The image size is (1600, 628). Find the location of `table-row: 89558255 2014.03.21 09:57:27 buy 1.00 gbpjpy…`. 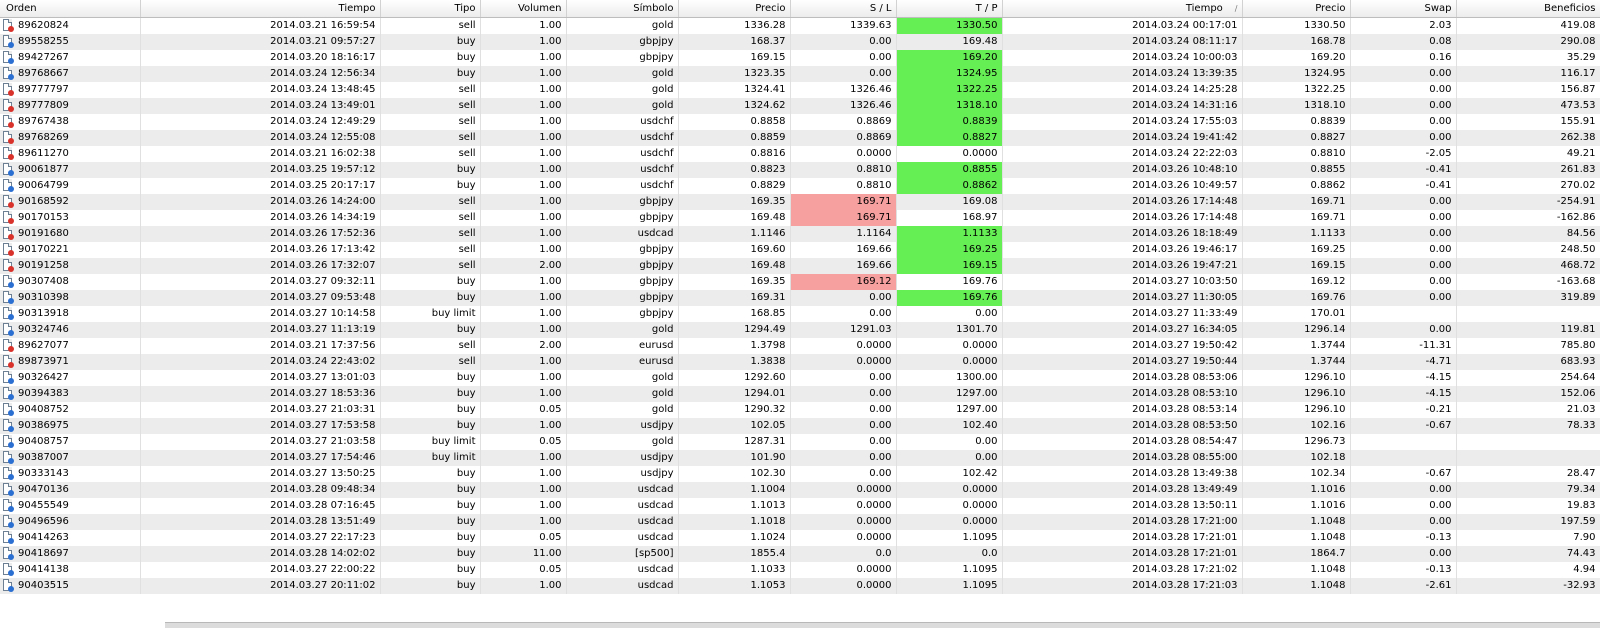

table-row: 89558255 2014.03.21 09:57:27 buy 1.00 gbpjpy… is located at coordinates (800, 42).